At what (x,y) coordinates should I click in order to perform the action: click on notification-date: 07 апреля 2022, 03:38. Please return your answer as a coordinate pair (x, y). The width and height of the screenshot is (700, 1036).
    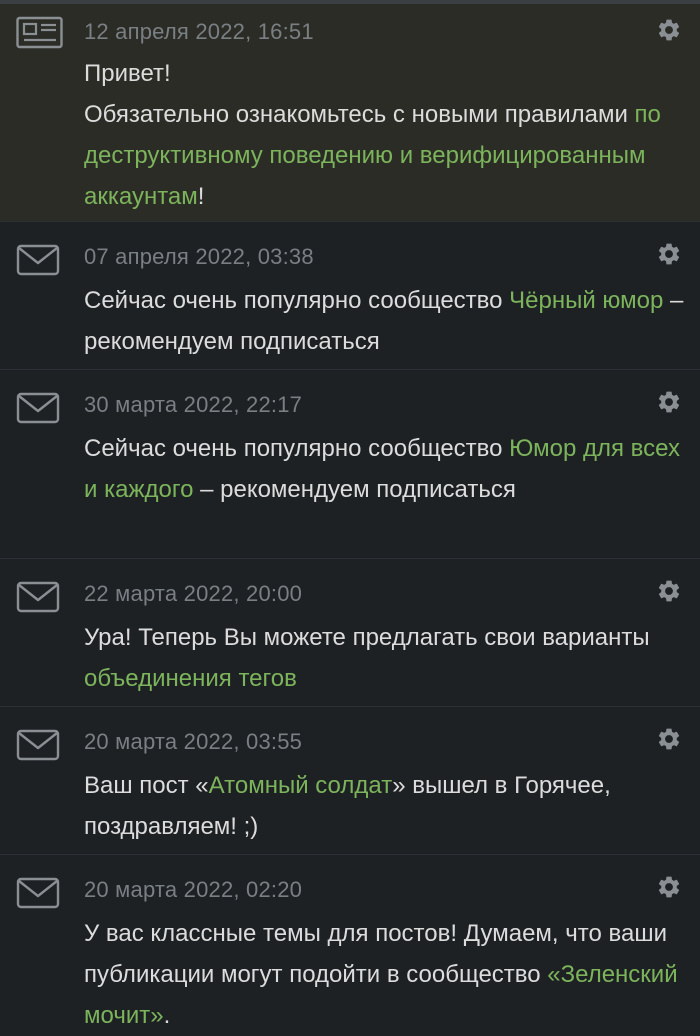
    Looking at the image, I should click on (199, 256).